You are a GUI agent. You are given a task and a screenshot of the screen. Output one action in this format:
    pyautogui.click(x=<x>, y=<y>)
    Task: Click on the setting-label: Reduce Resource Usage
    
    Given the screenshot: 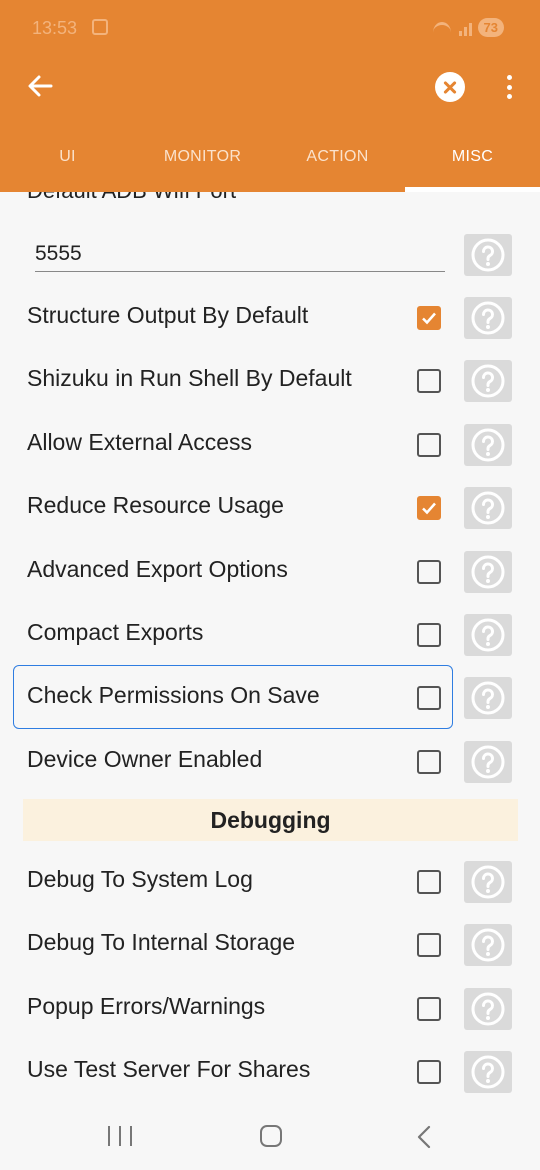 What is the action you would take?
    pyautogui.click(x=155, y=505)
    